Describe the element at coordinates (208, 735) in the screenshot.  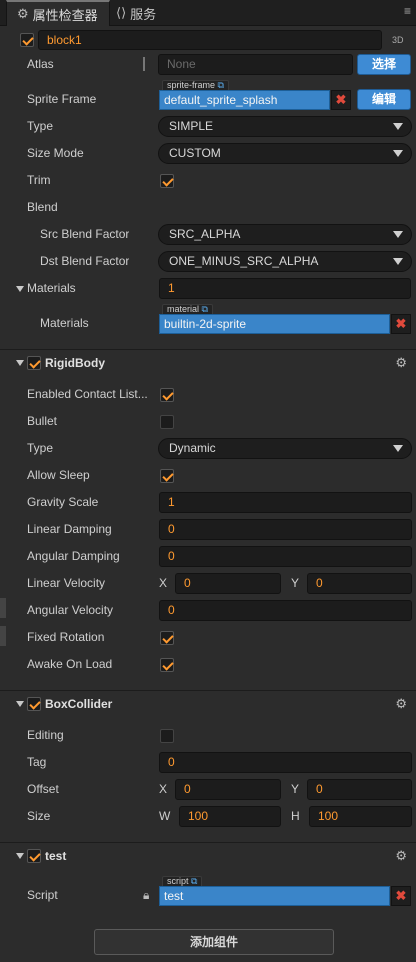
I see `editing-row: Editing` at that location.